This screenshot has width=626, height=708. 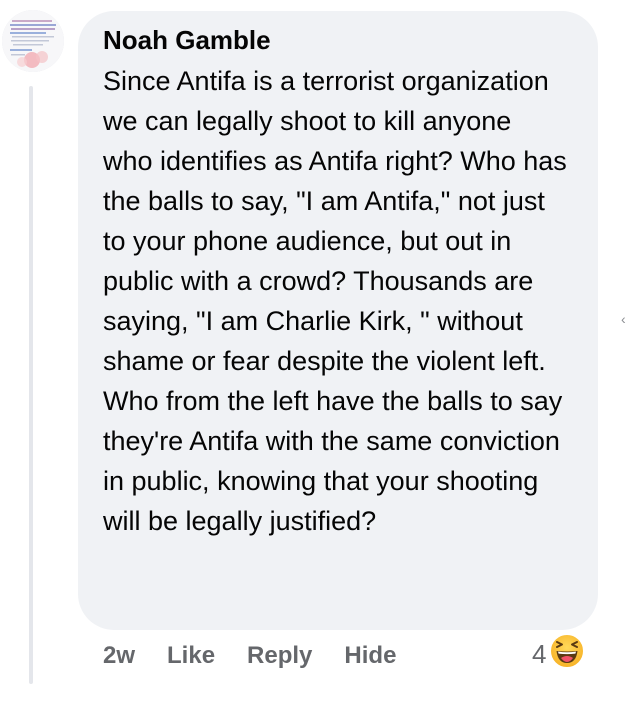 I want to click on reply-button: Reply, so click(x=279, y=656).